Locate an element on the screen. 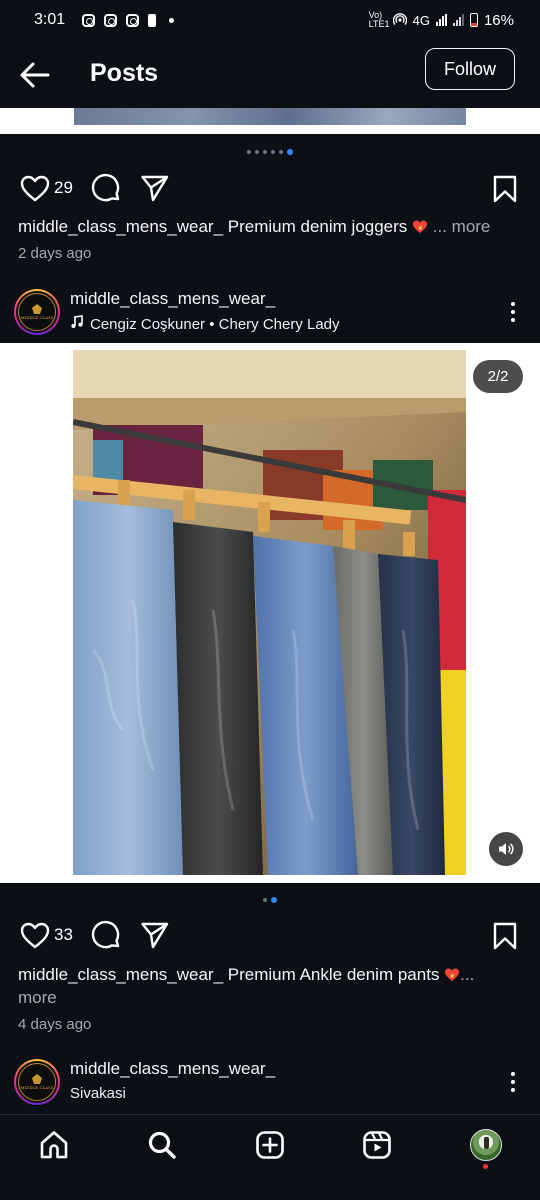 The width and height of the screenshot is (540, 1200). hotspot-icon is located at coordinates (399, 20).